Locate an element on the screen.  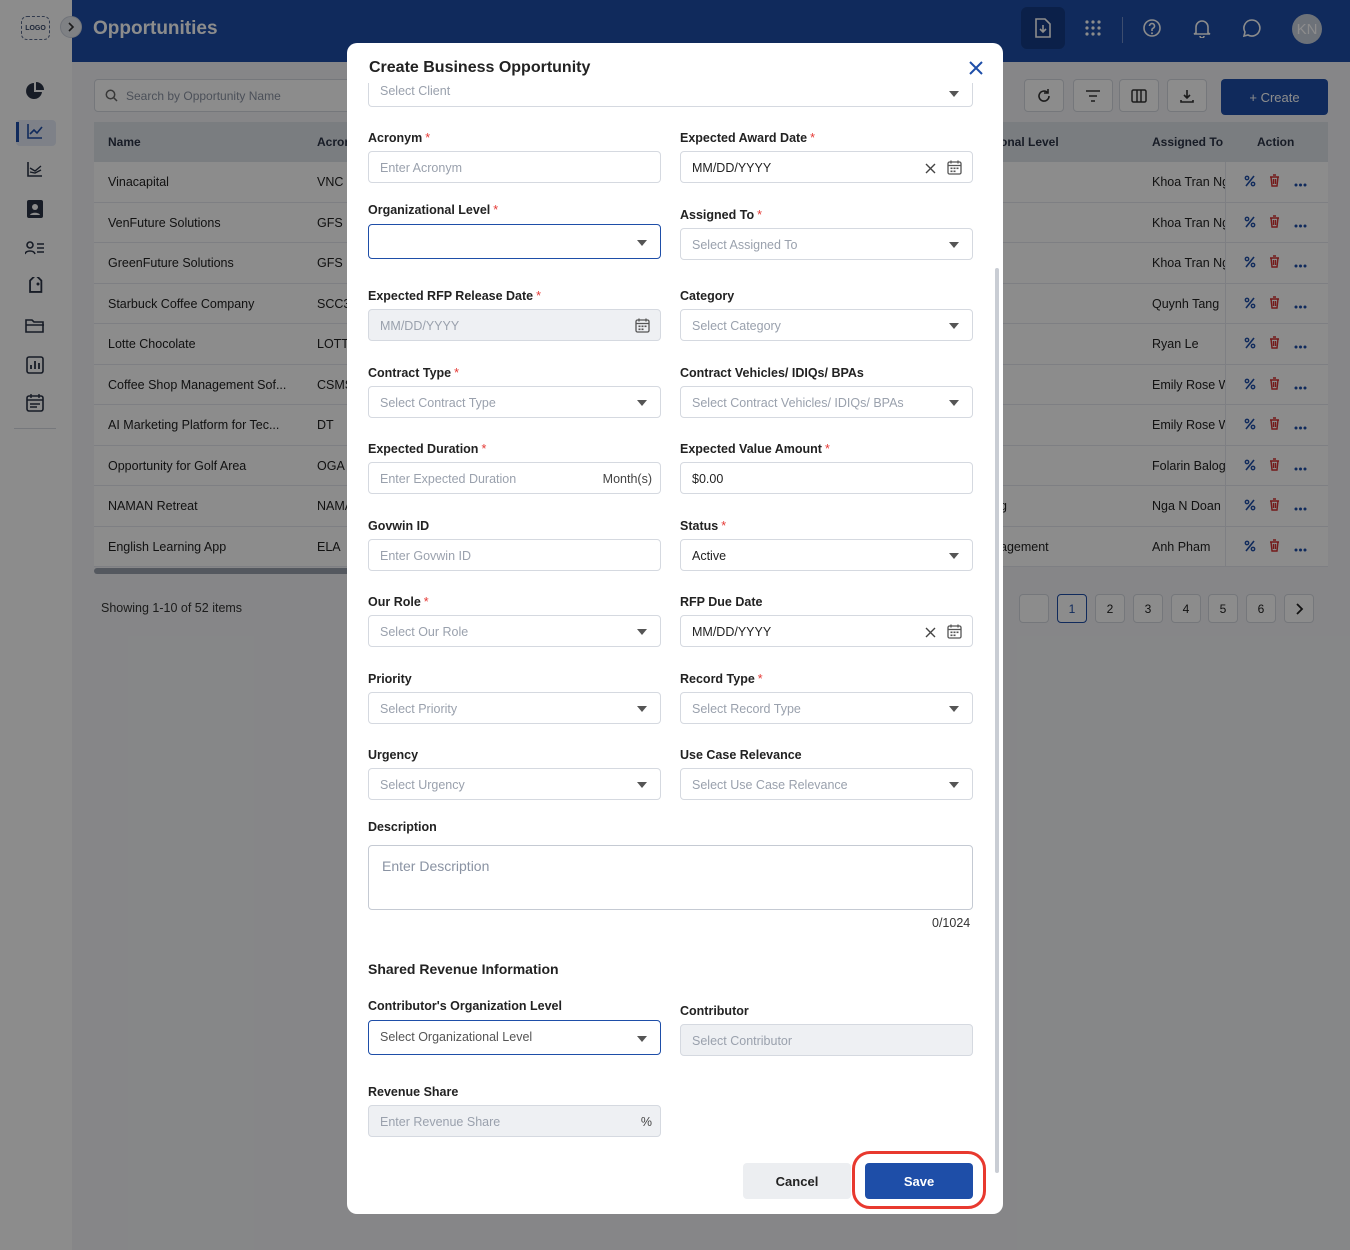
duration-input: Enter Expected Duration Month(s) is located at coordinates (514, 478).